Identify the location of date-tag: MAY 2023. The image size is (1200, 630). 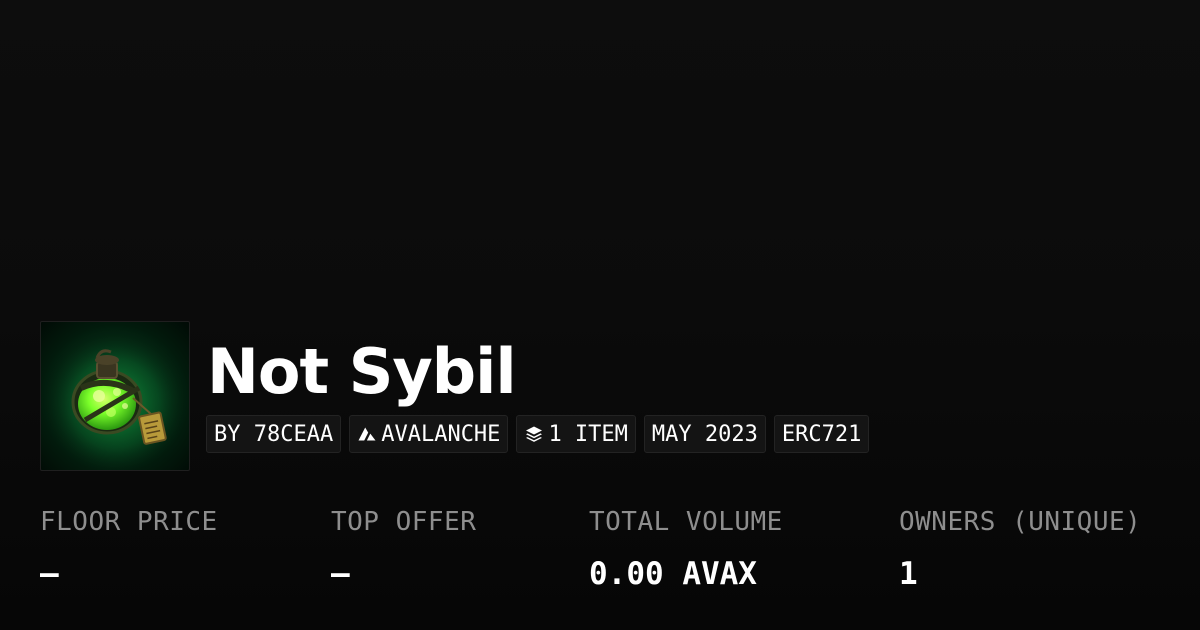
(704, 434).